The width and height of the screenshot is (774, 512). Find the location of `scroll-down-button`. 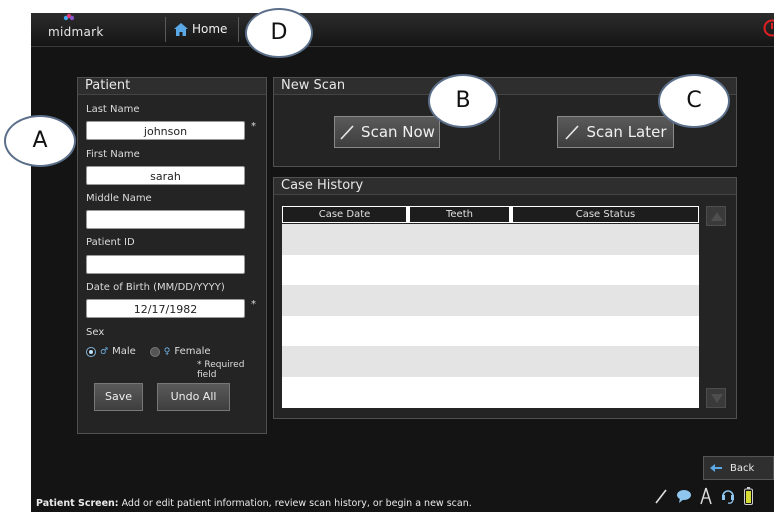

scroll-down-button is located at coordinates (716, 398).